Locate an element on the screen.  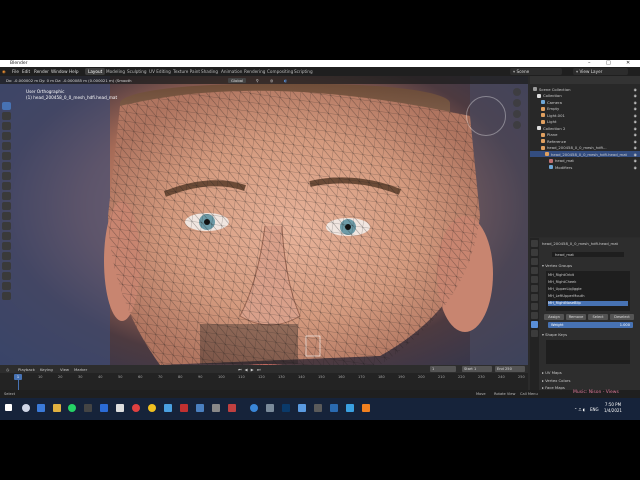
playback-controls: ⏮ ◀ ▶ ⏭ is located at coordinates (249, 369).